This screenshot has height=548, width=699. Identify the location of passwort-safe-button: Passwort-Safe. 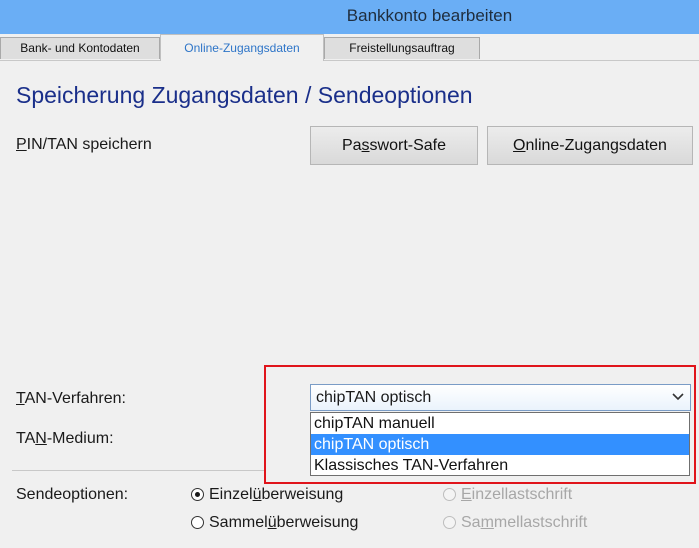
(394, 145).